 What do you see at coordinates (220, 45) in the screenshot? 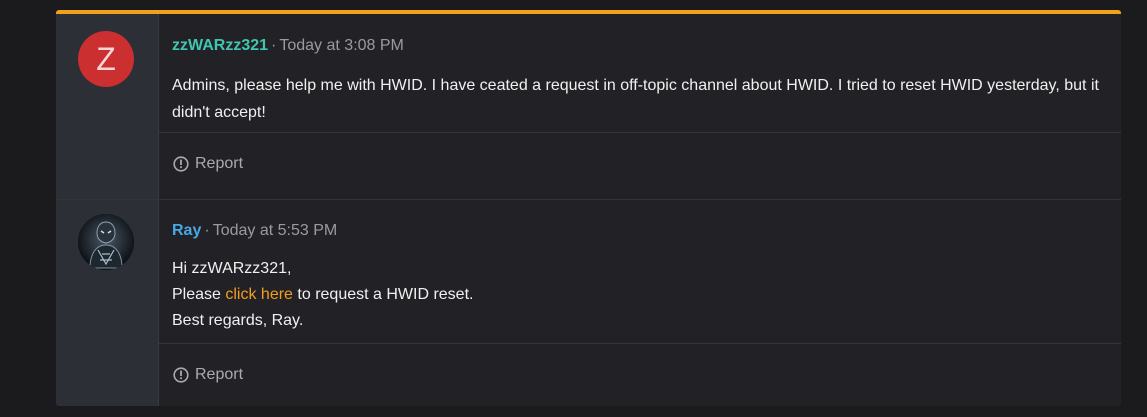
I see `username-link: zzWARzz321` at bounding box center [220, 45].